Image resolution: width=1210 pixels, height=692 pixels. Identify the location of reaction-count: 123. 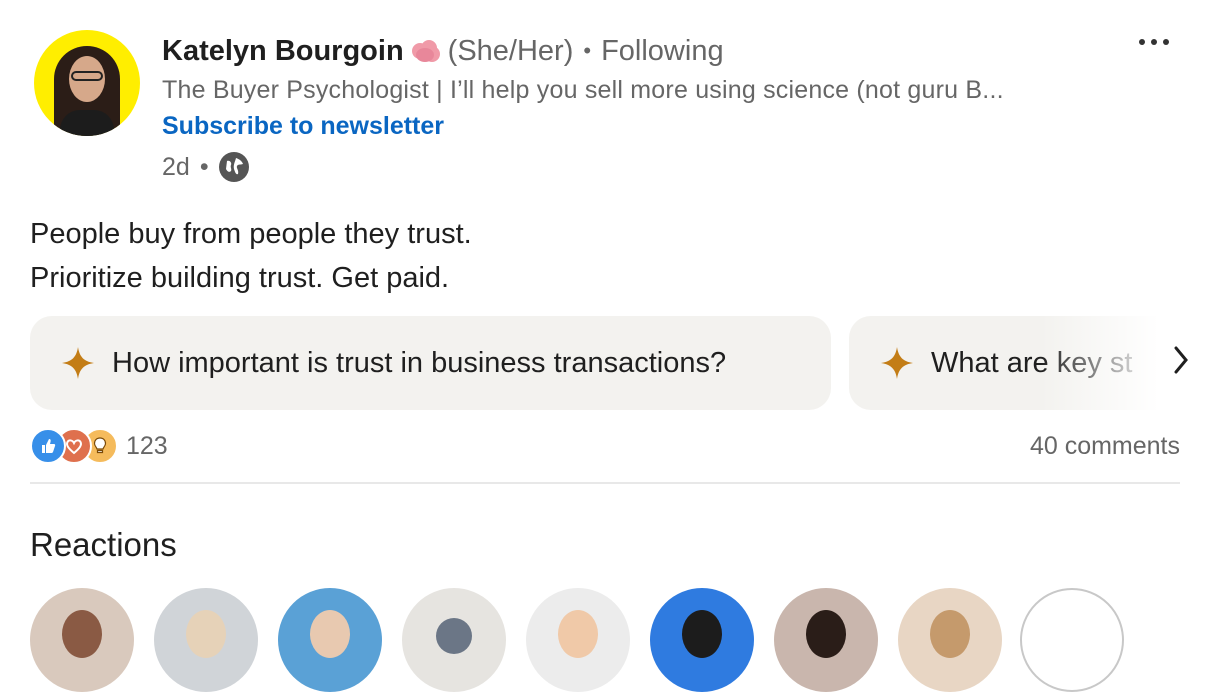
(147, 446).